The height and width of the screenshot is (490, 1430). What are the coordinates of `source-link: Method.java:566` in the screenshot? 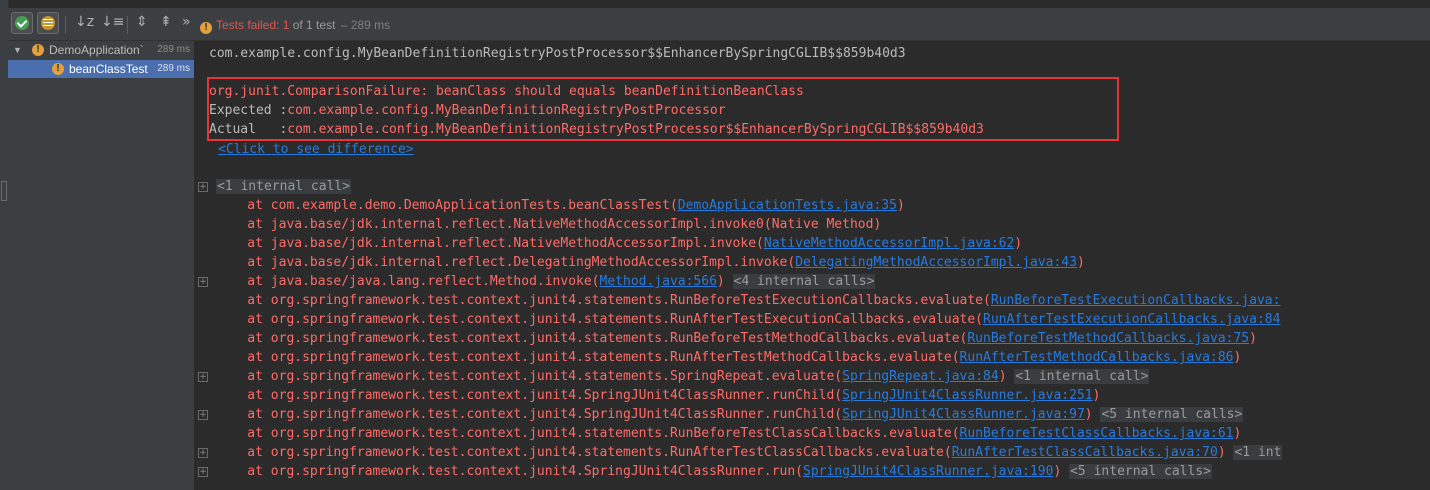 It's located at (658, 281).